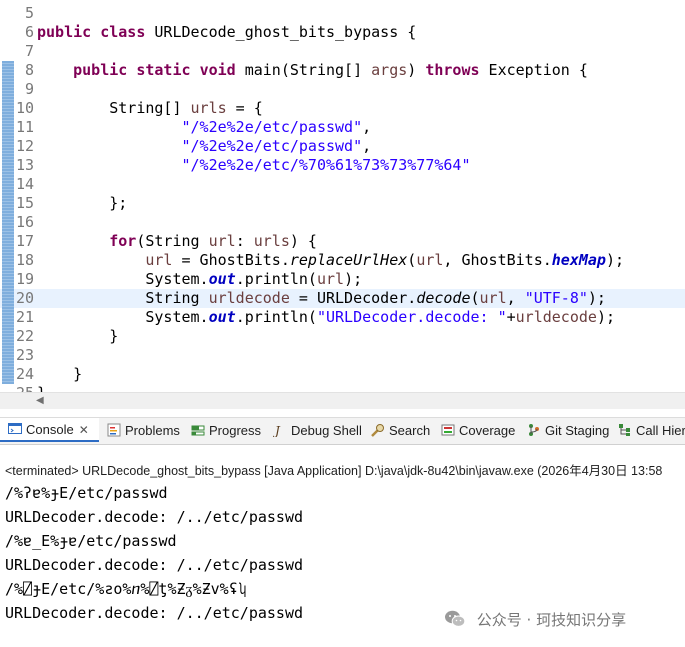  What do you see at coordinates (342, 51) in the screenshot?
I see `code-line: 7` at bounding box center [342, 51].